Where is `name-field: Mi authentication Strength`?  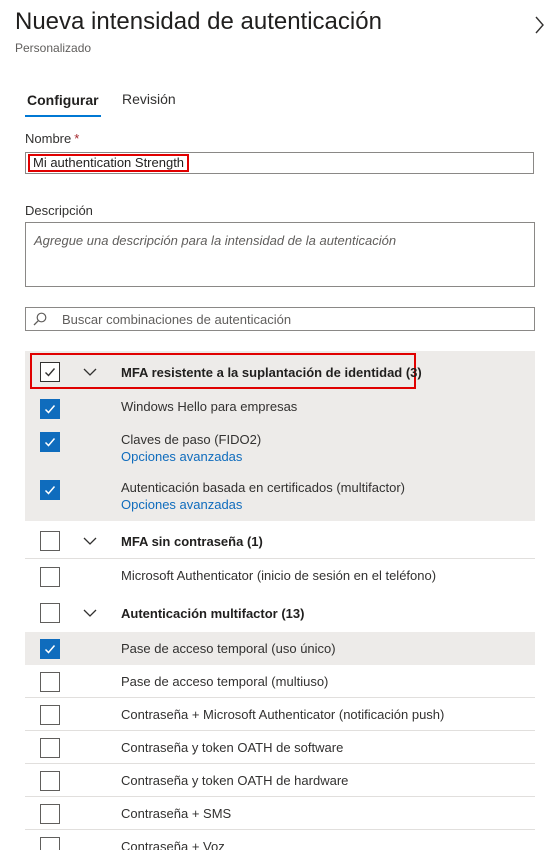
name-field: Mi authentication Strength is located at coordinates (279, 163).